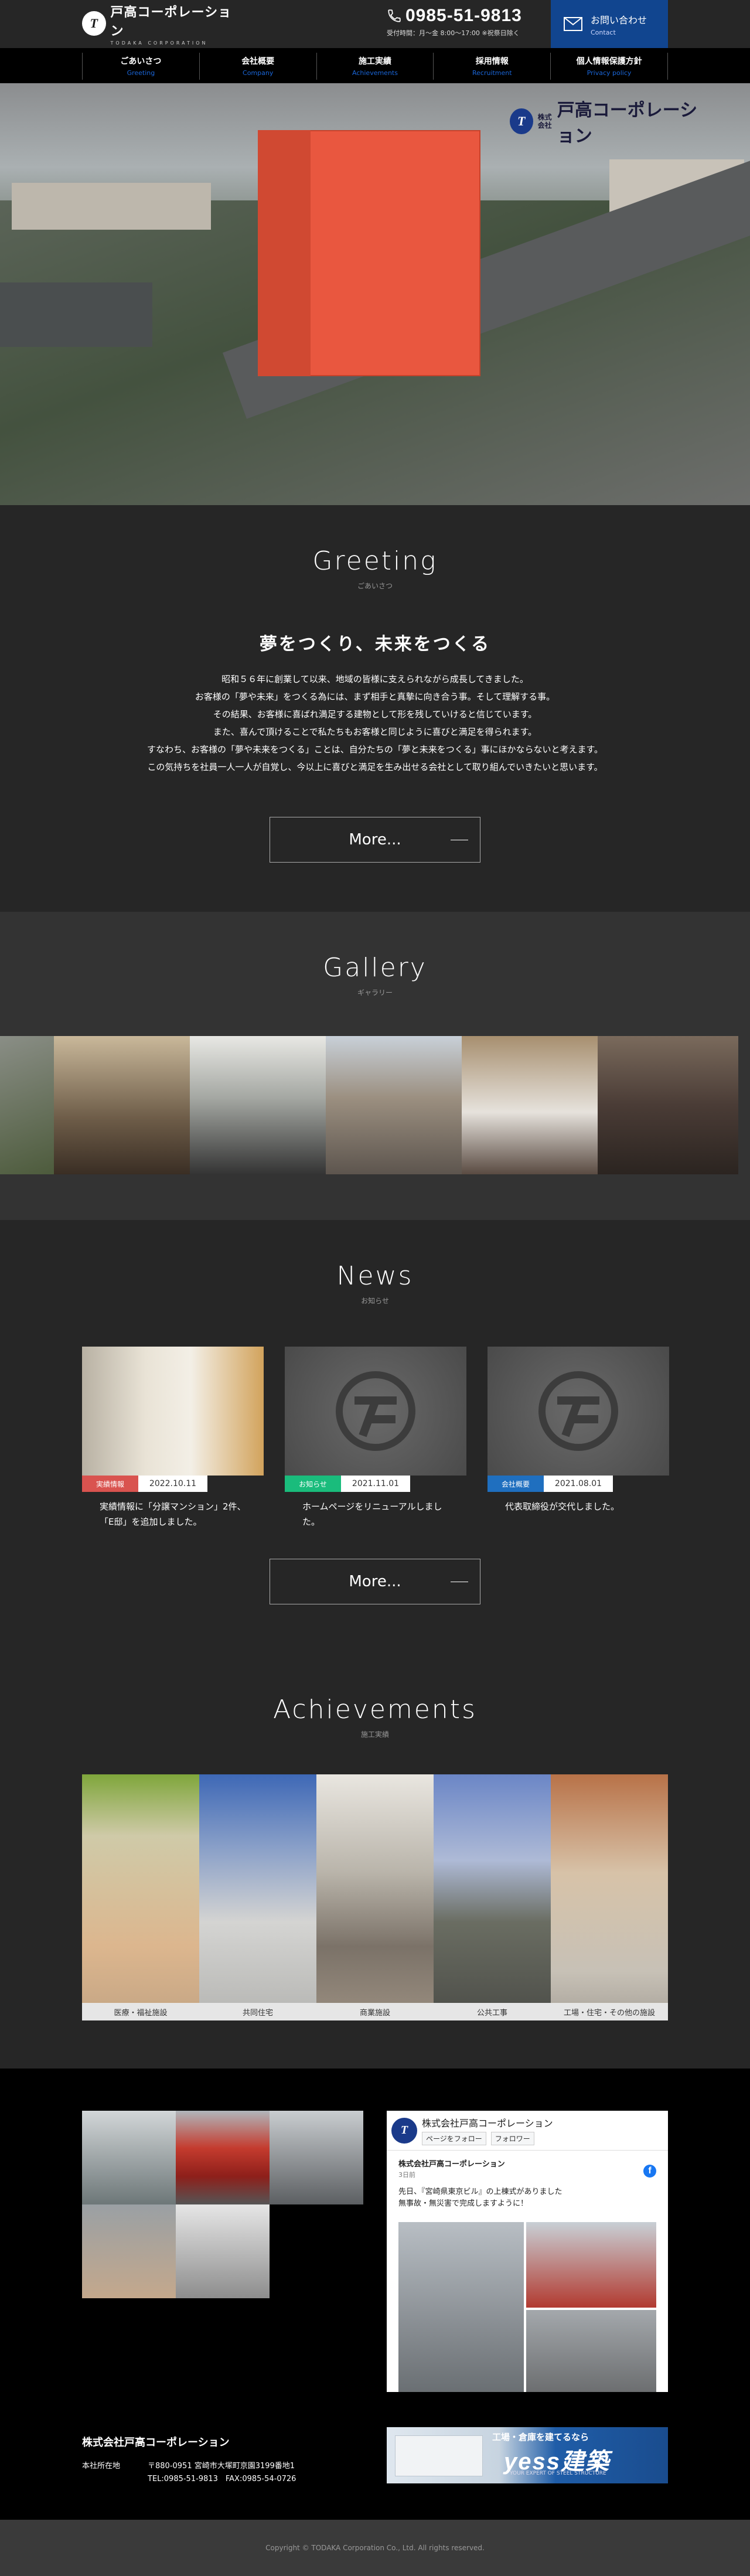  What do you see at coordinates (609, 66) in the screenshot?
I see `nav-item-privacy: 個人情報保護方針 Privacy policy` at bounding box center [609, 66].